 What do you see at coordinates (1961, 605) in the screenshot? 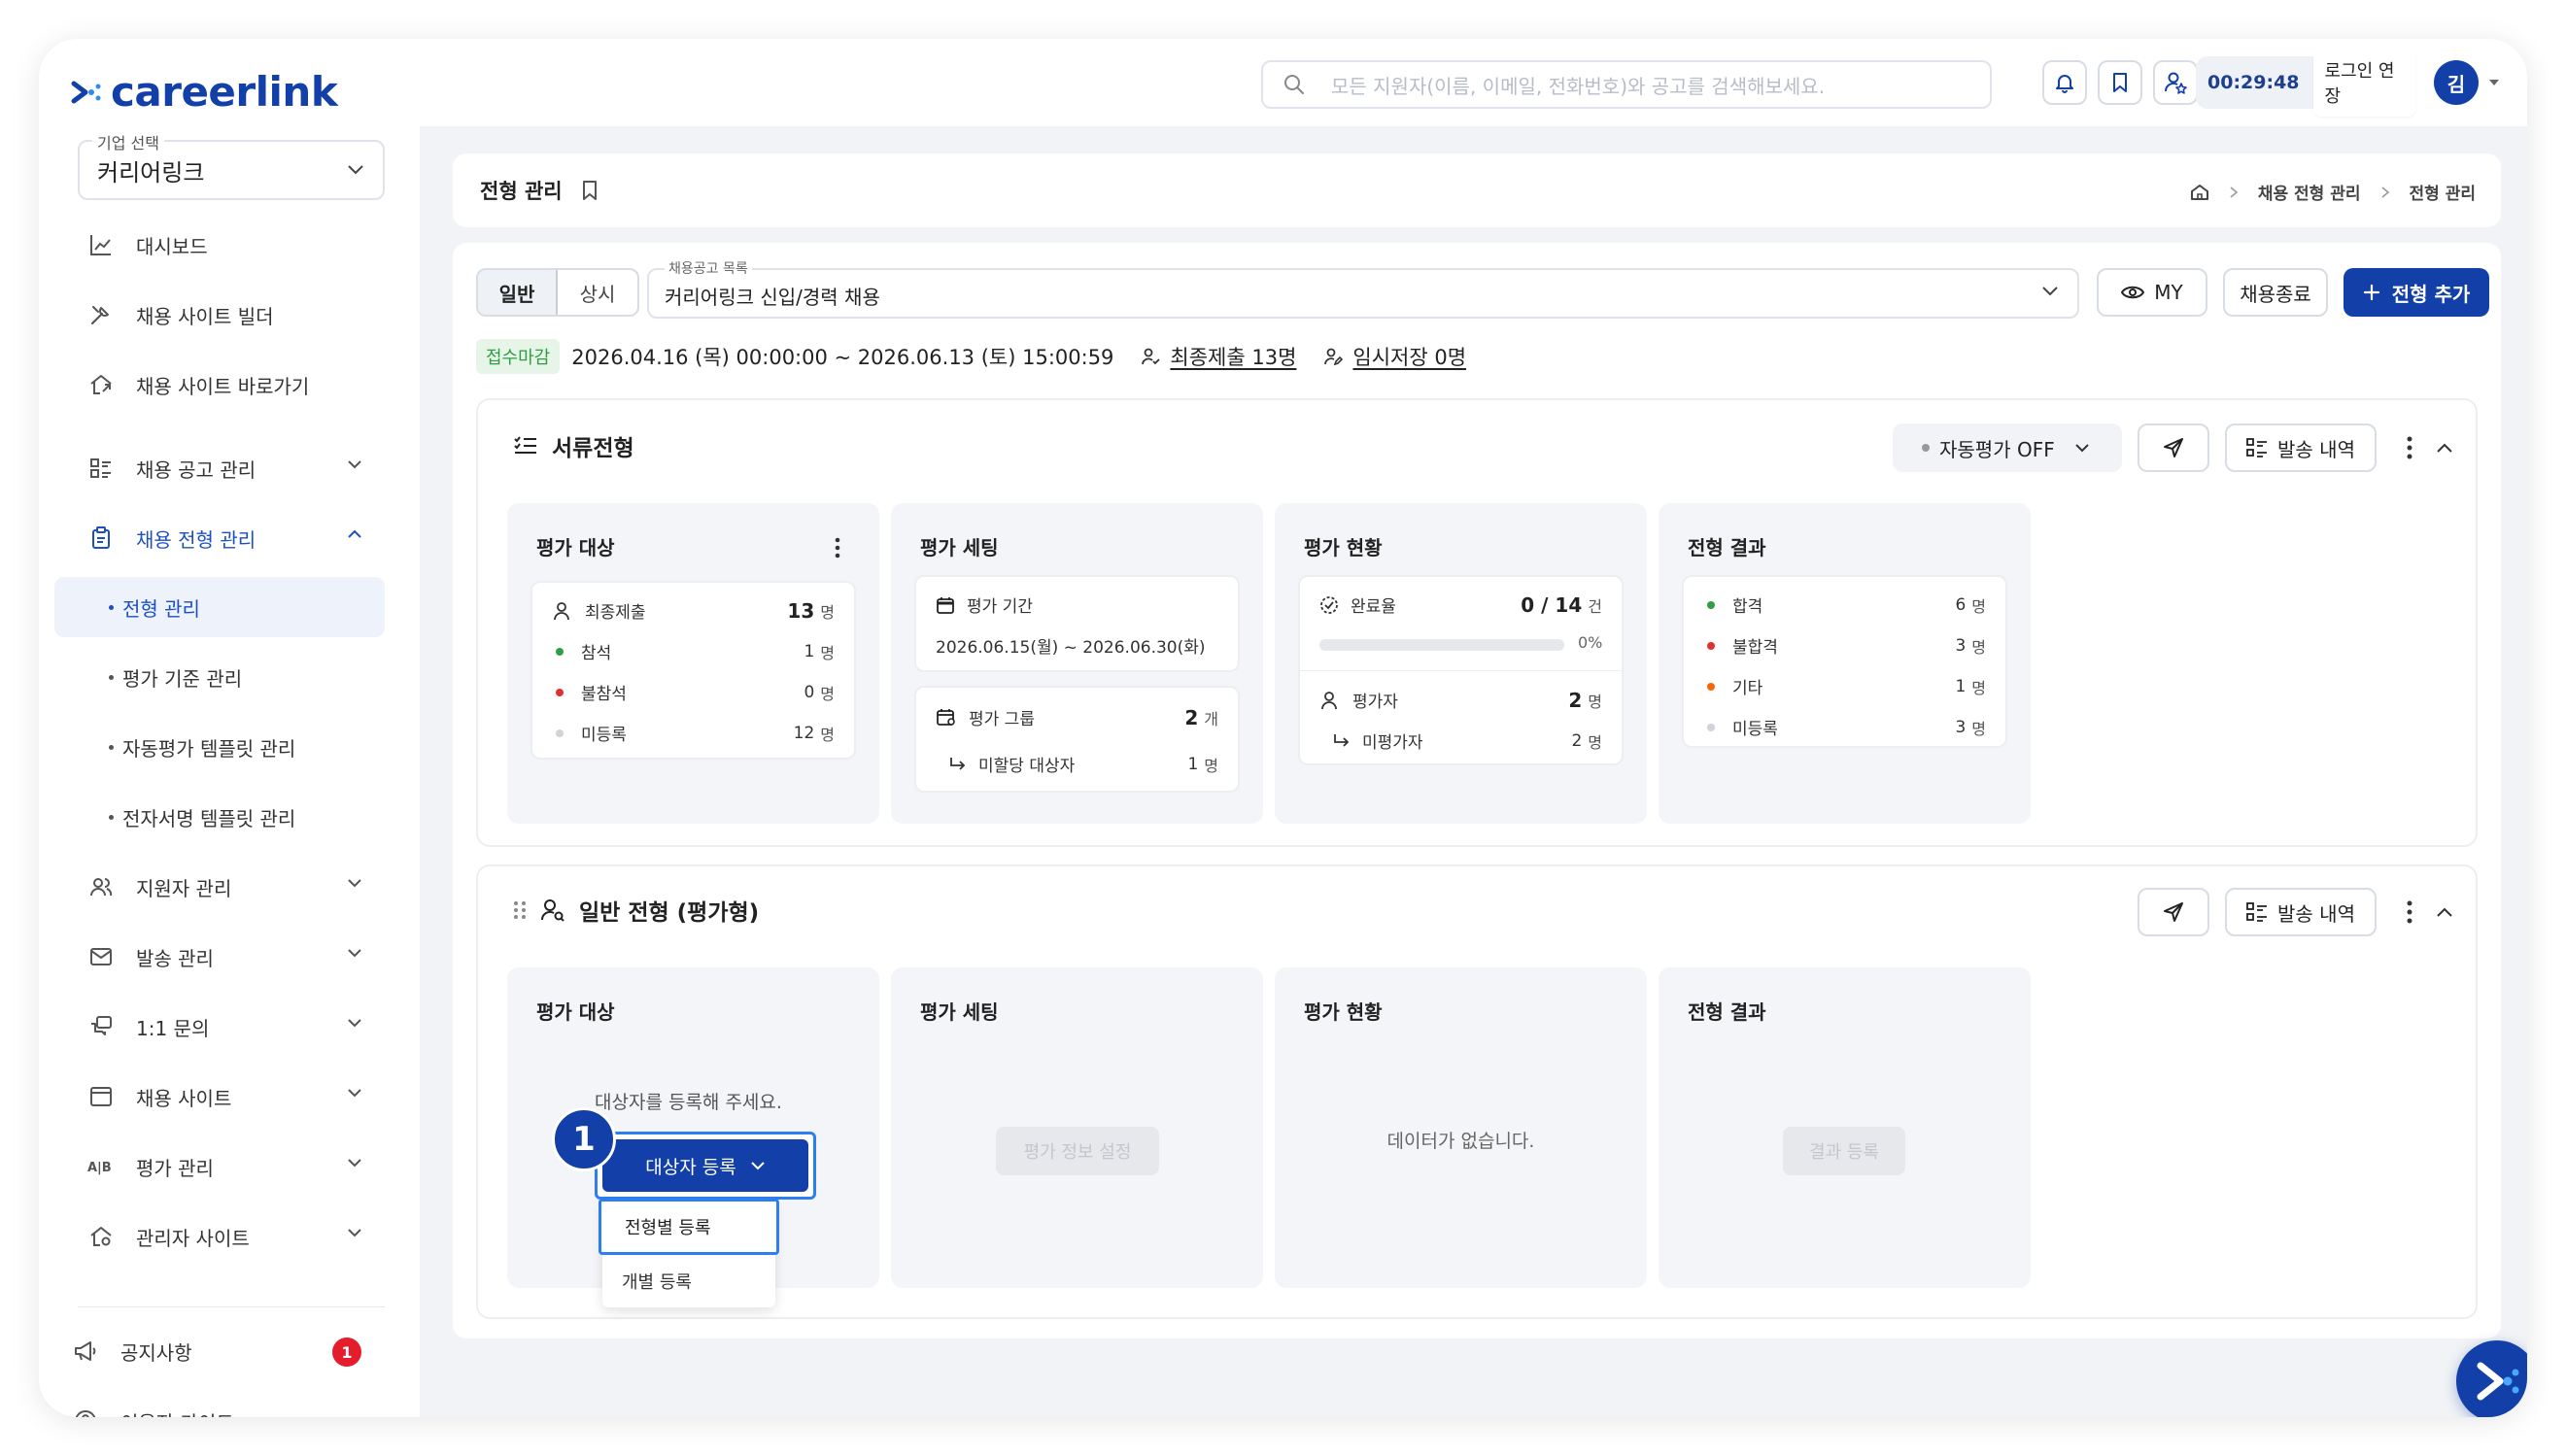
I see `result-pass-value: 6` at bounding box center [1961, 605].